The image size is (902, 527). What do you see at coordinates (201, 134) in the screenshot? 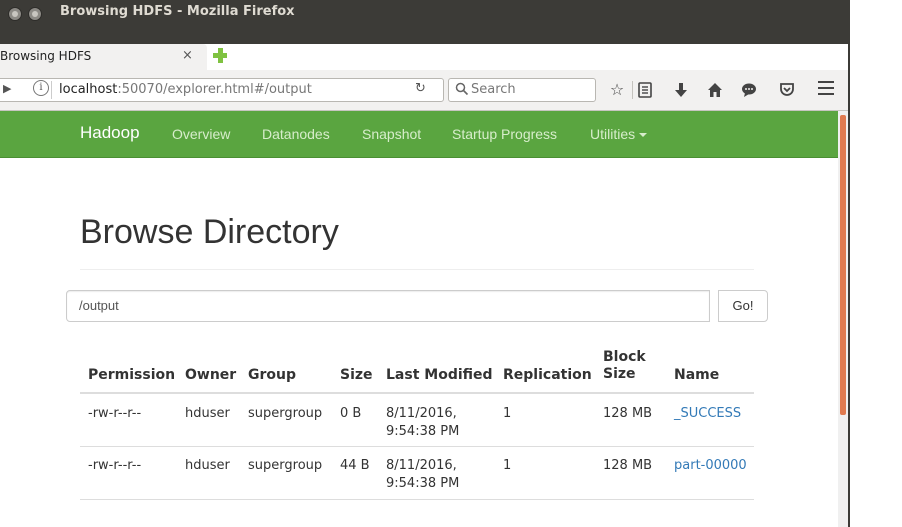
I see `nav-overview: Overview` at bounding box center [201, 134].